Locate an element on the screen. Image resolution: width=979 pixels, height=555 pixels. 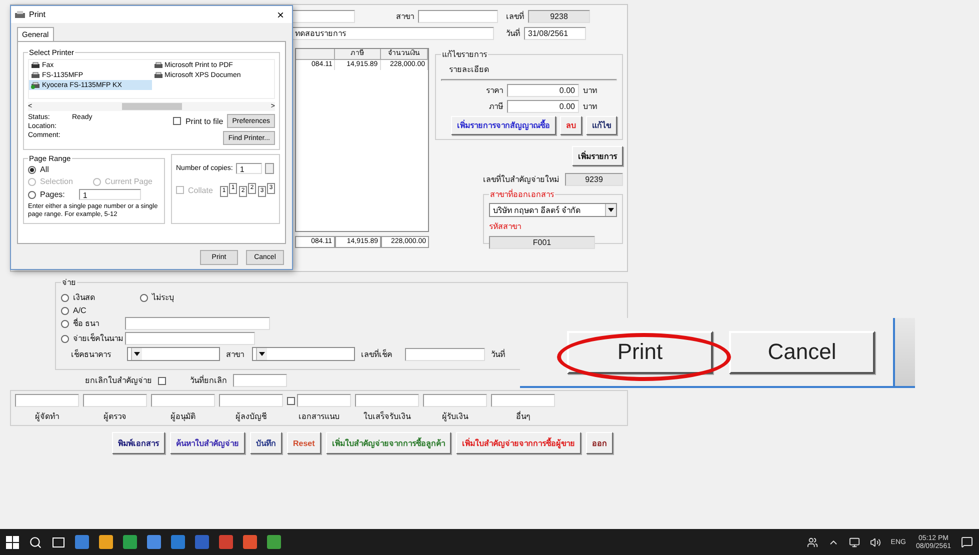
radio-option: ไม่ระบุ is located at coordinates (157, 297).